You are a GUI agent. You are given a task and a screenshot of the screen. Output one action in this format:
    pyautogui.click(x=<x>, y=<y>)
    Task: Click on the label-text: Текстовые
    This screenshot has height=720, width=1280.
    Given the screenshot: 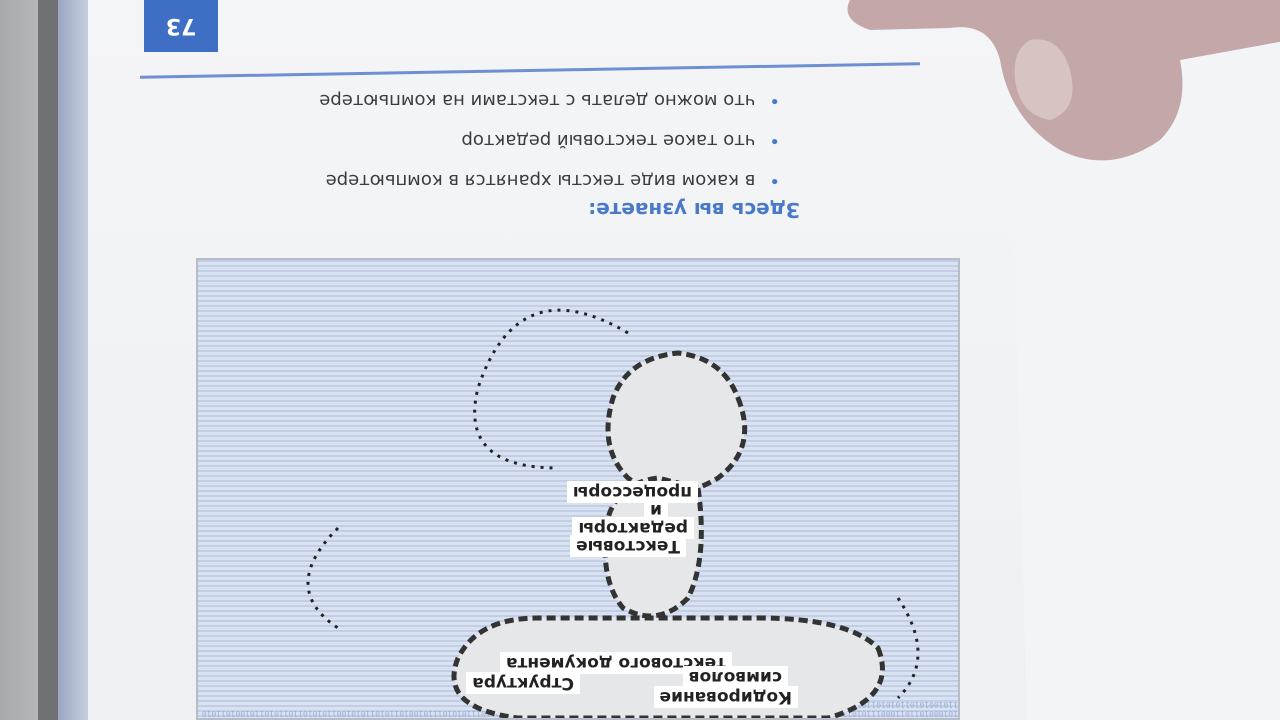 What is the action you would take?
    pyautogui.click(x=628, y=546)
    